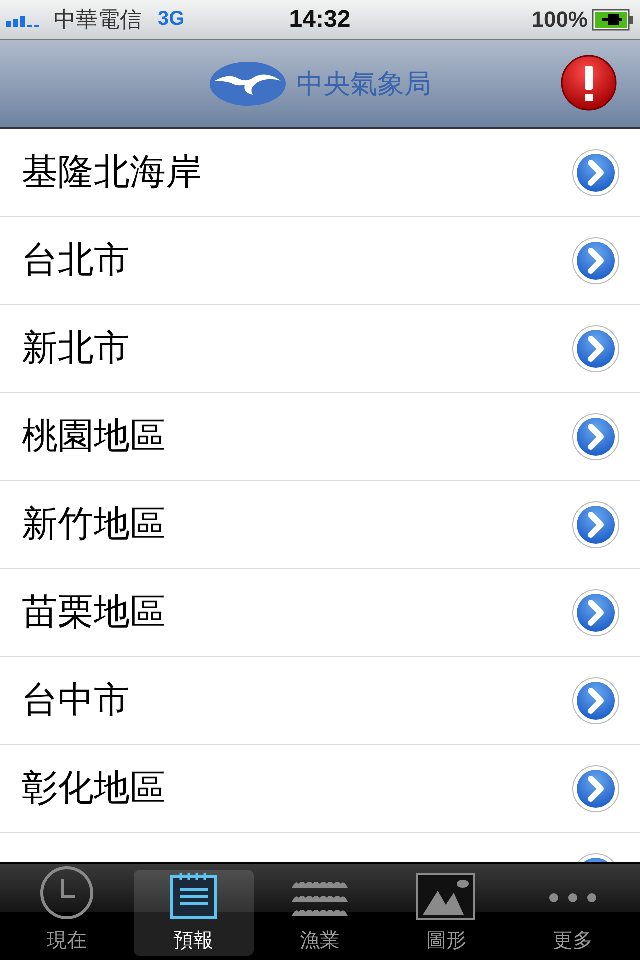 The height and width of the screenshot is (960, 640). What do you see at coordinates (94, 612) in the screenshot?
I see `region-name: 苗栗地區` at bounding box center [94, 612].